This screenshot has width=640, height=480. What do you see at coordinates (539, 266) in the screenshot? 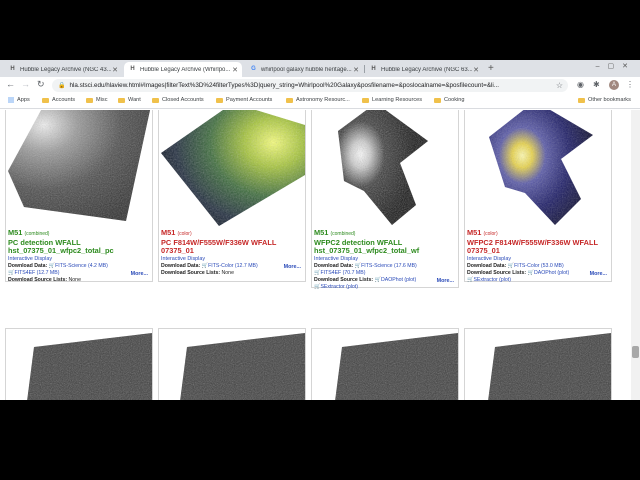
I see `download-link: FITS-Color (53.0 MB)` at bounding box center [539, 266].